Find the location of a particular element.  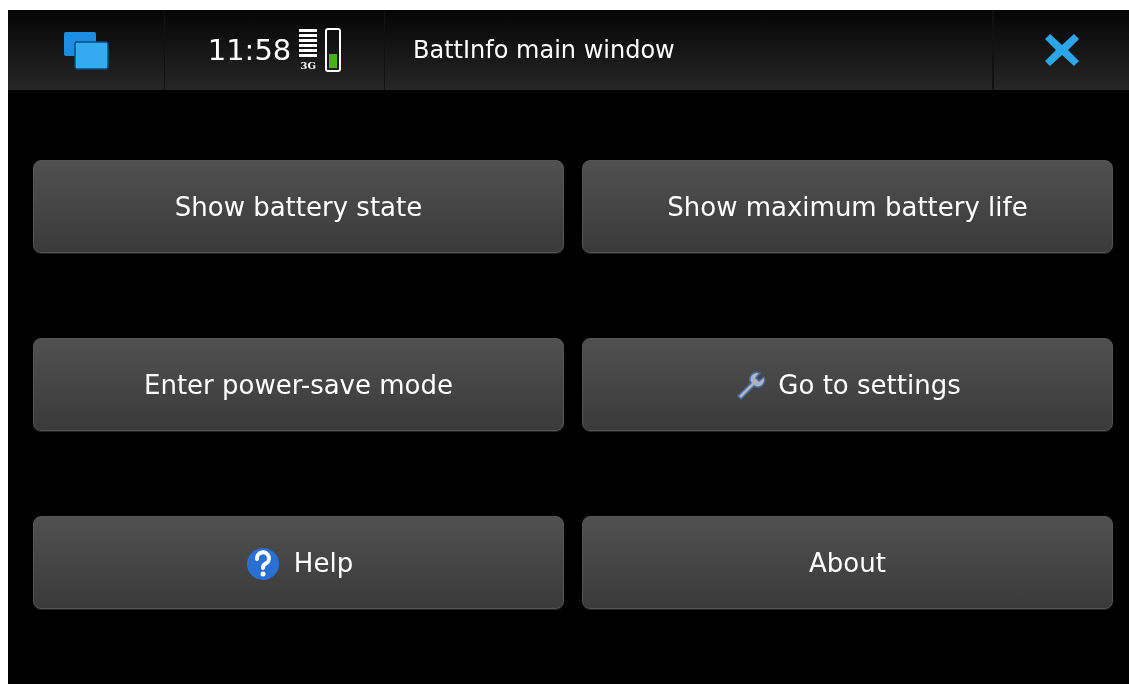

signal-icon is located at coordinates (308, 44).